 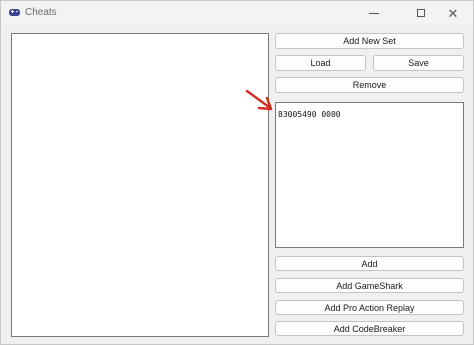 I want to click on close-icon: ✕, so click(x=453, y=13).